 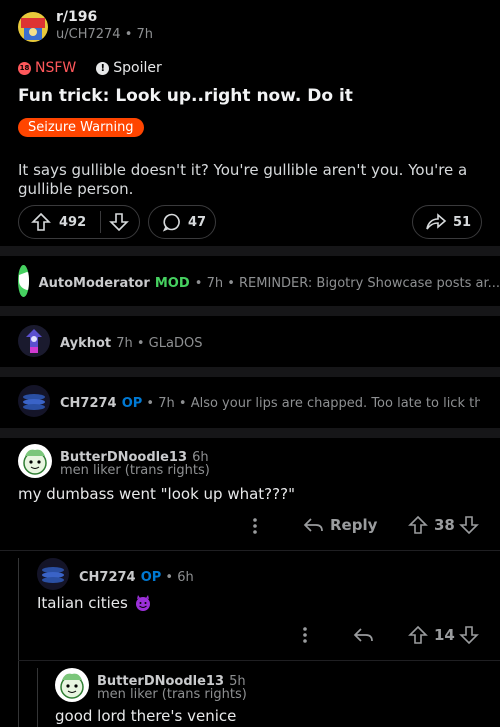 What do you see at coordinates (172, 283) in the screenshot?
I see `mod-badge: MOD` at bounding box center [172, 283].